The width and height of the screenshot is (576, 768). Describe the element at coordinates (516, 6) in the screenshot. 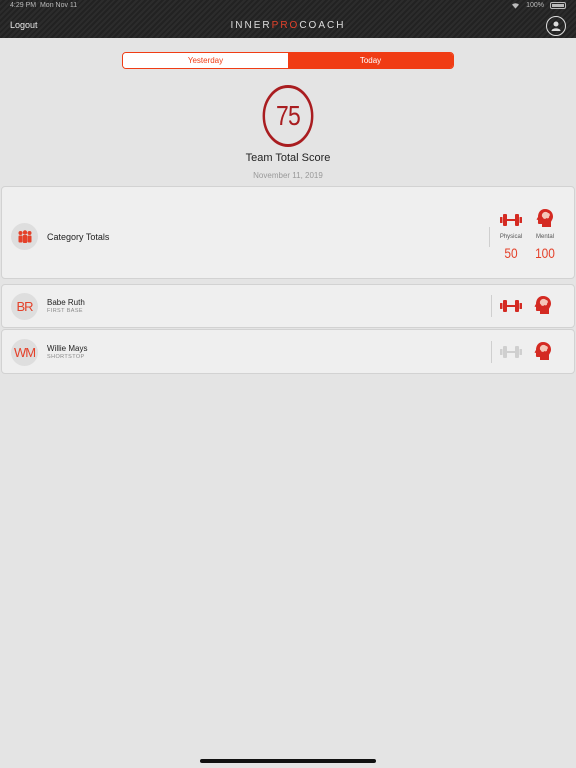

I see `wifi-icon` at that location.